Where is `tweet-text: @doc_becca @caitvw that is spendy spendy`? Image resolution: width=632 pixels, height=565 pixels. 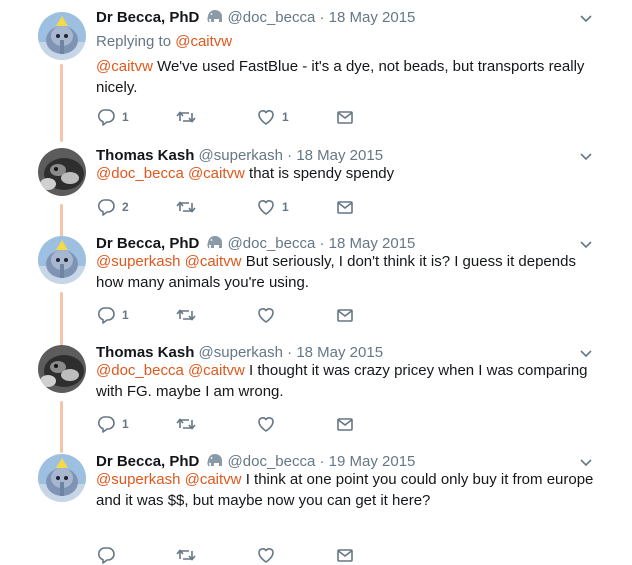
tweet-text: @doc_becca @caitvw that is spendy spendy is located at coordinates (346, 173).